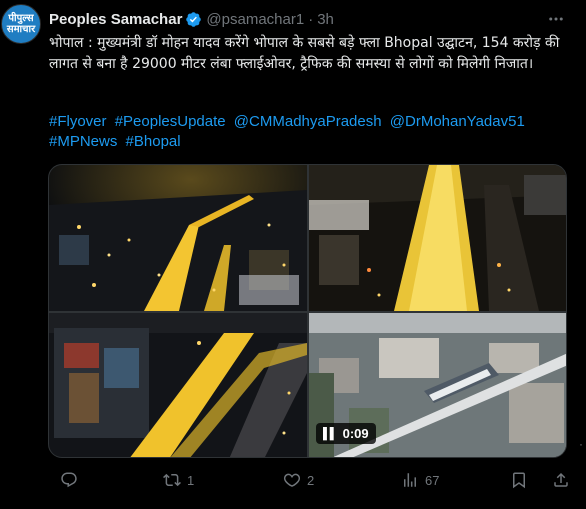 The height and width of the screenshot is (509, 586). I want to click on media-image-flyover-closeup, so click(437, 238).